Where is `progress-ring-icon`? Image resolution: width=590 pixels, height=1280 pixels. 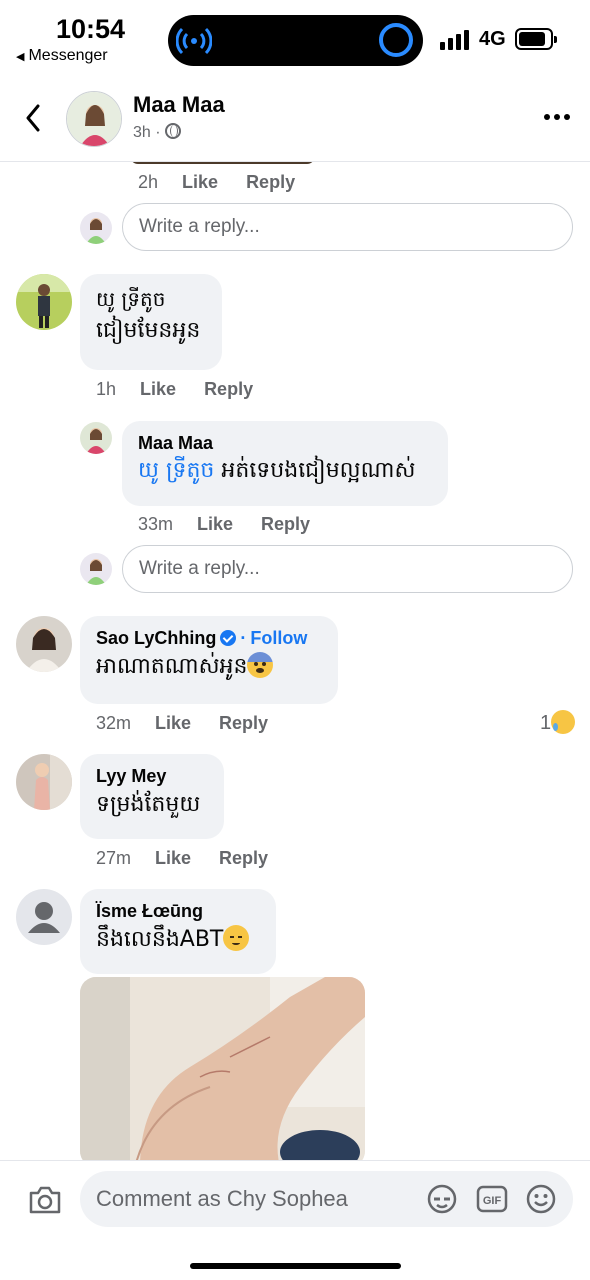 progress-ring-icon is located at coordinates (396, 40).